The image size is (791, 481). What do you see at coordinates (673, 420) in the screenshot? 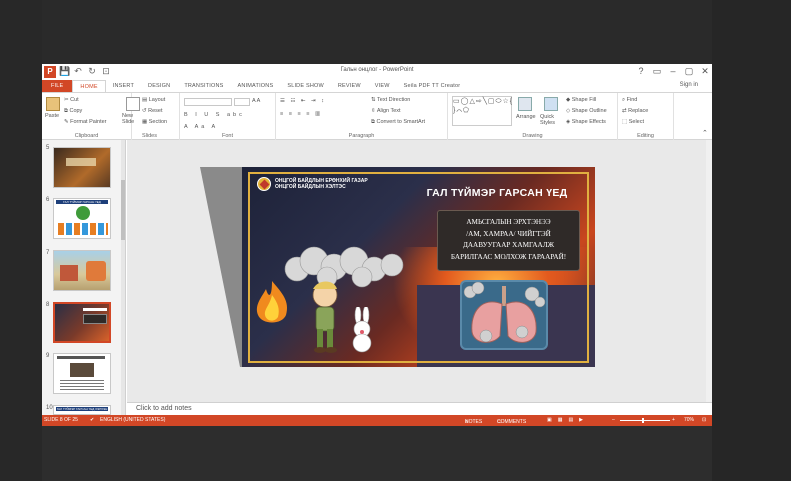
I see `zoom-in-icon: +` at bounding box center [673, 420].